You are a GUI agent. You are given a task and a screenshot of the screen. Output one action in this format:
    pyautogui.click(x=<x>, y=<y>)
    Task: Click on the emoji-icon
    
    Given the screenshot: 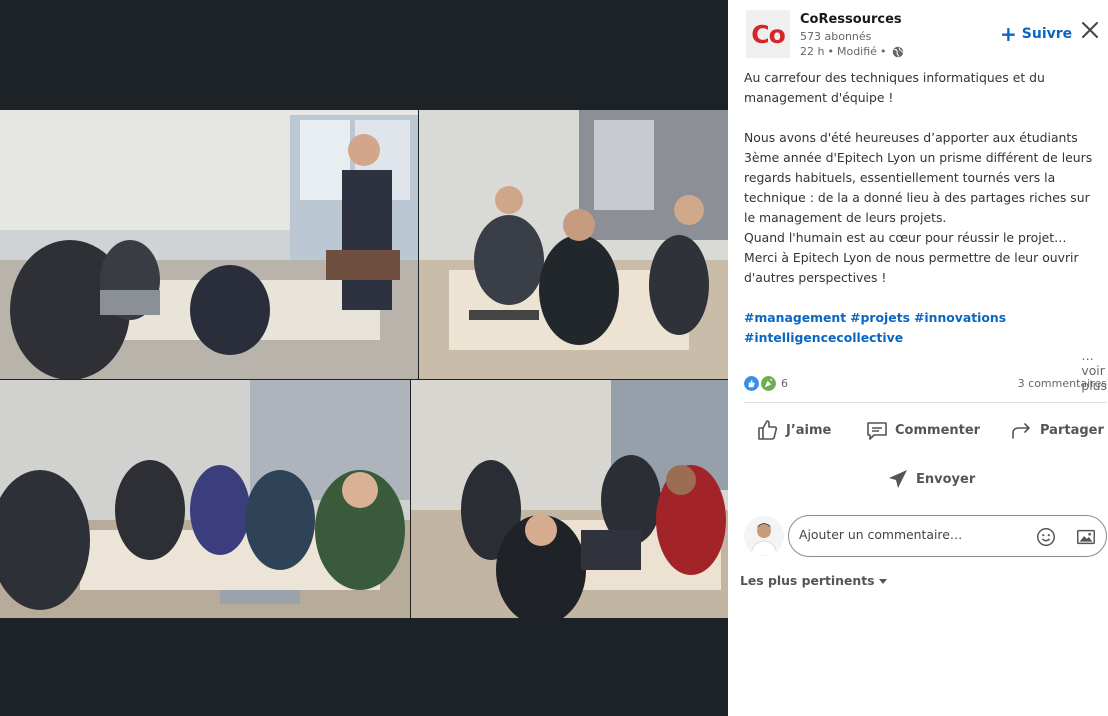 What is the action you would take?
    pyautogui.click(x=1046, y=537)
    